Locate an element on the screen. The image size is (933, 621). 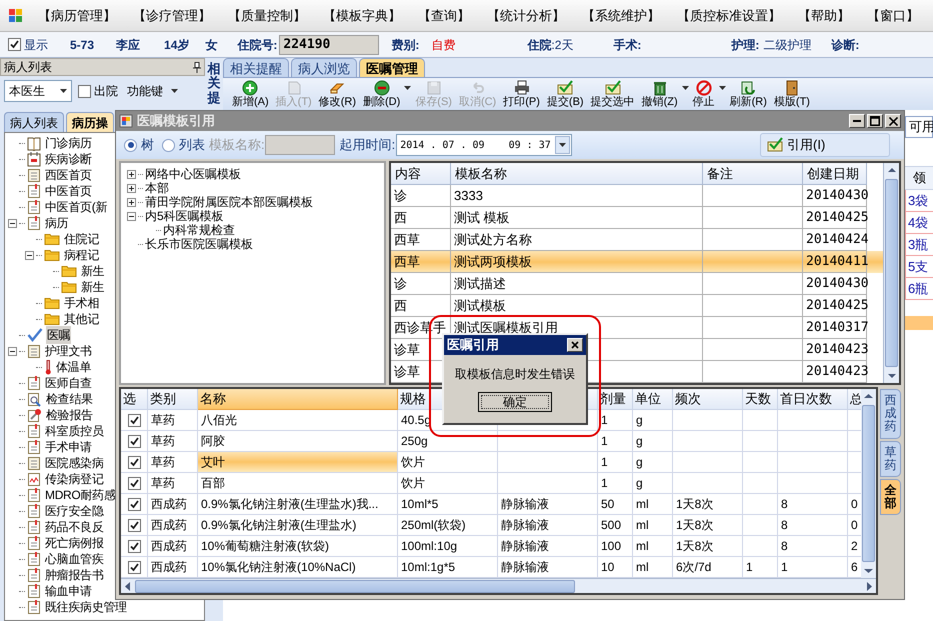
tab: 病人列表 is located at coordinates (34, 122).